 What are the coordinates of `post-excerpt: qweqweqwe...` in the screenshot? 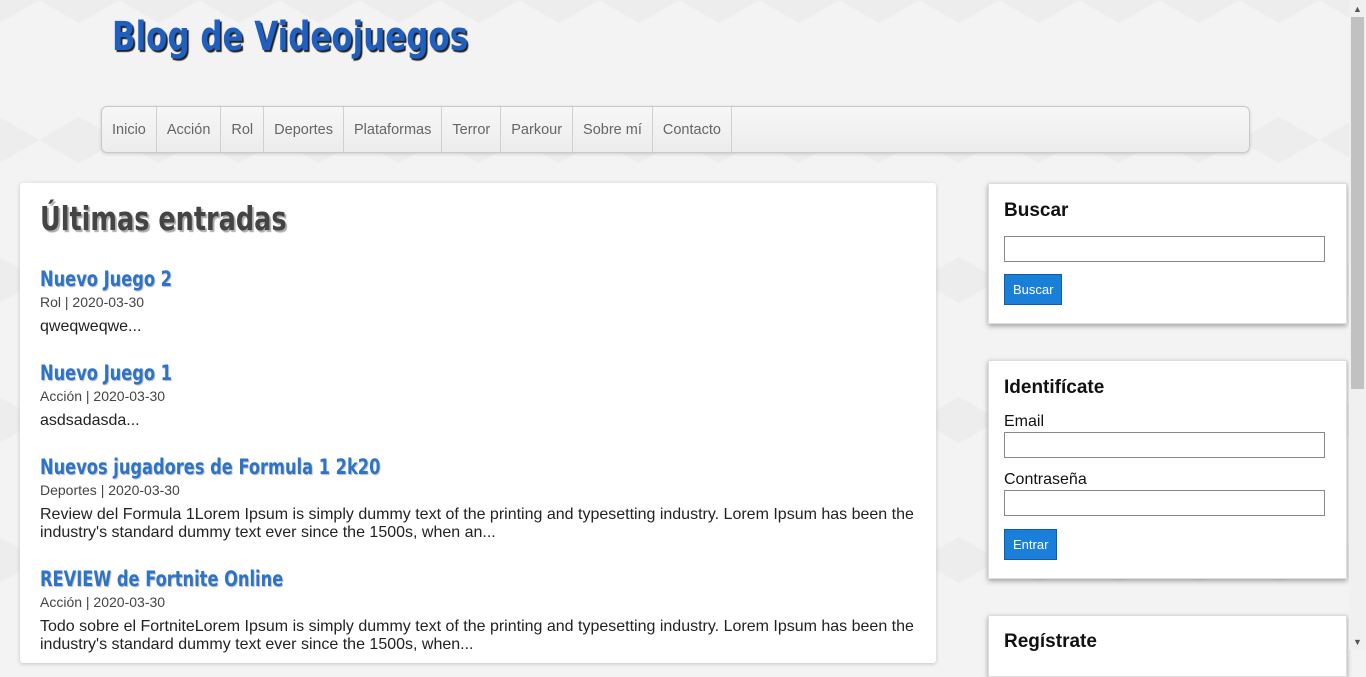 It's located at (91, 326).